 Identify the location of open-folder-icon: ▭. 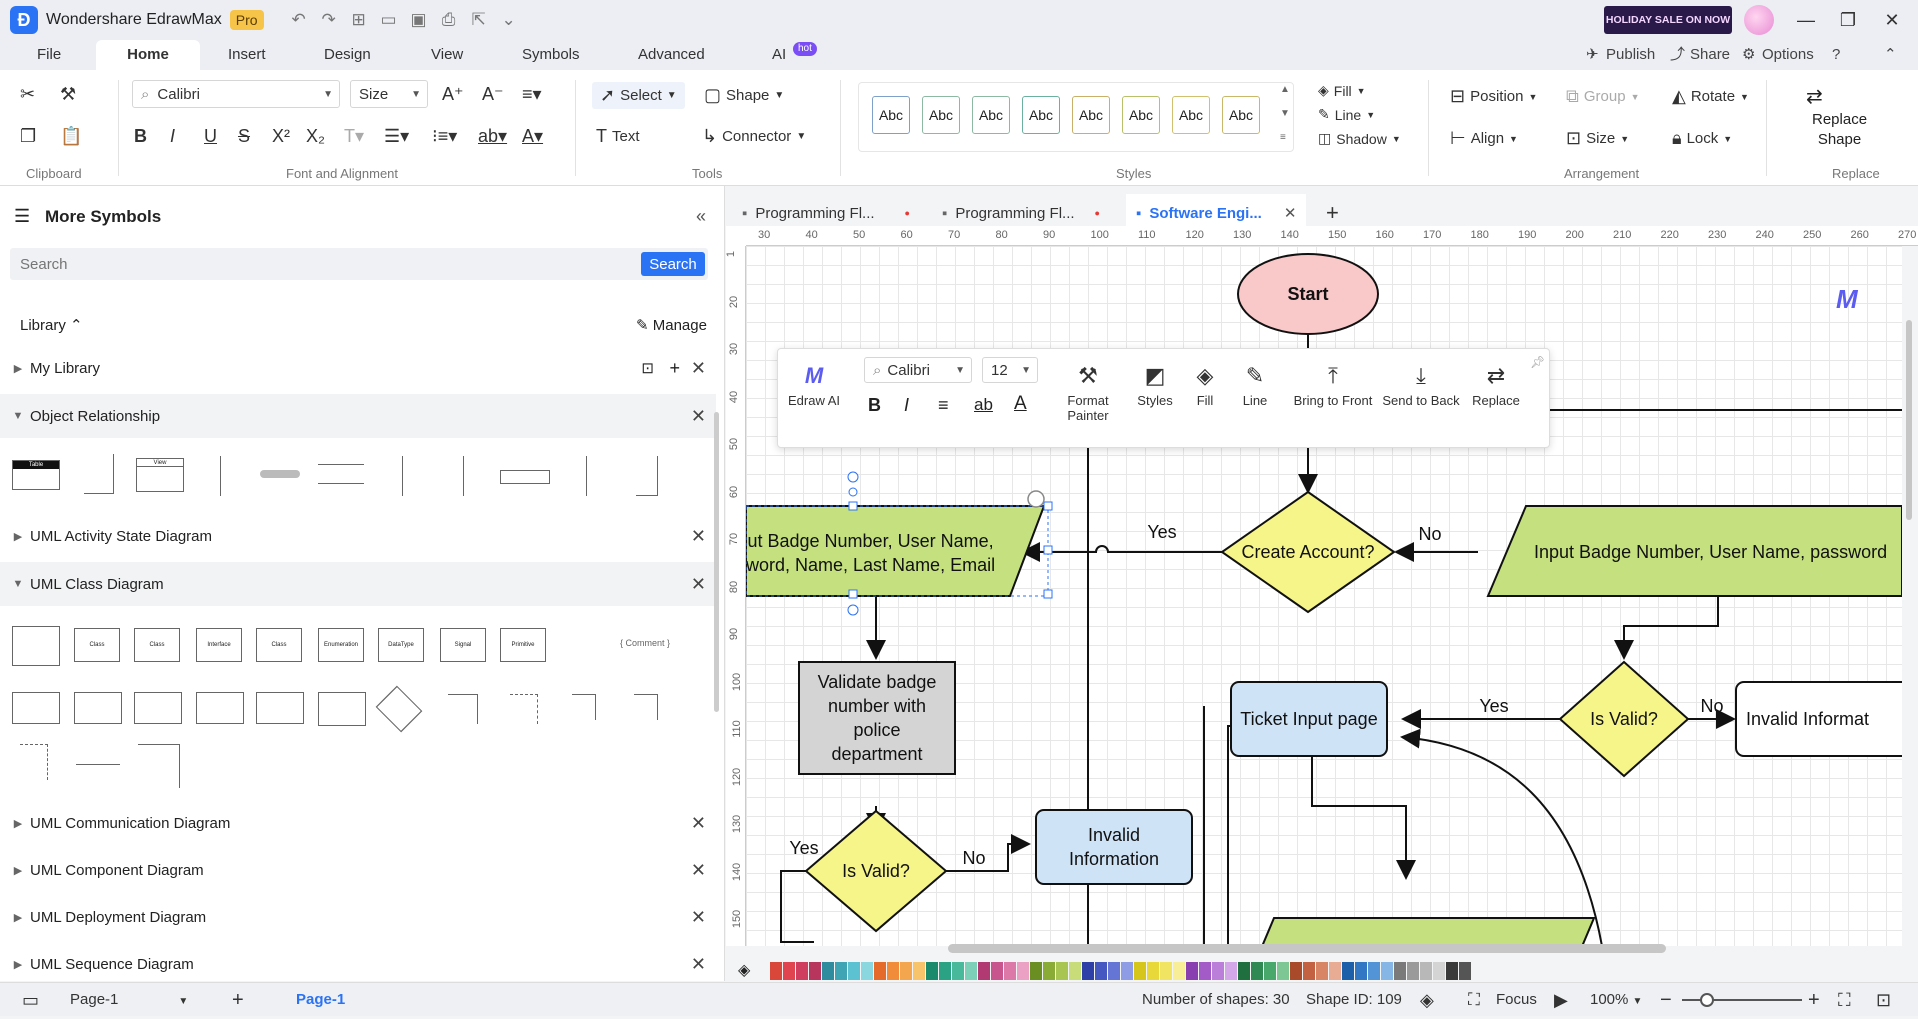
(389, 20).